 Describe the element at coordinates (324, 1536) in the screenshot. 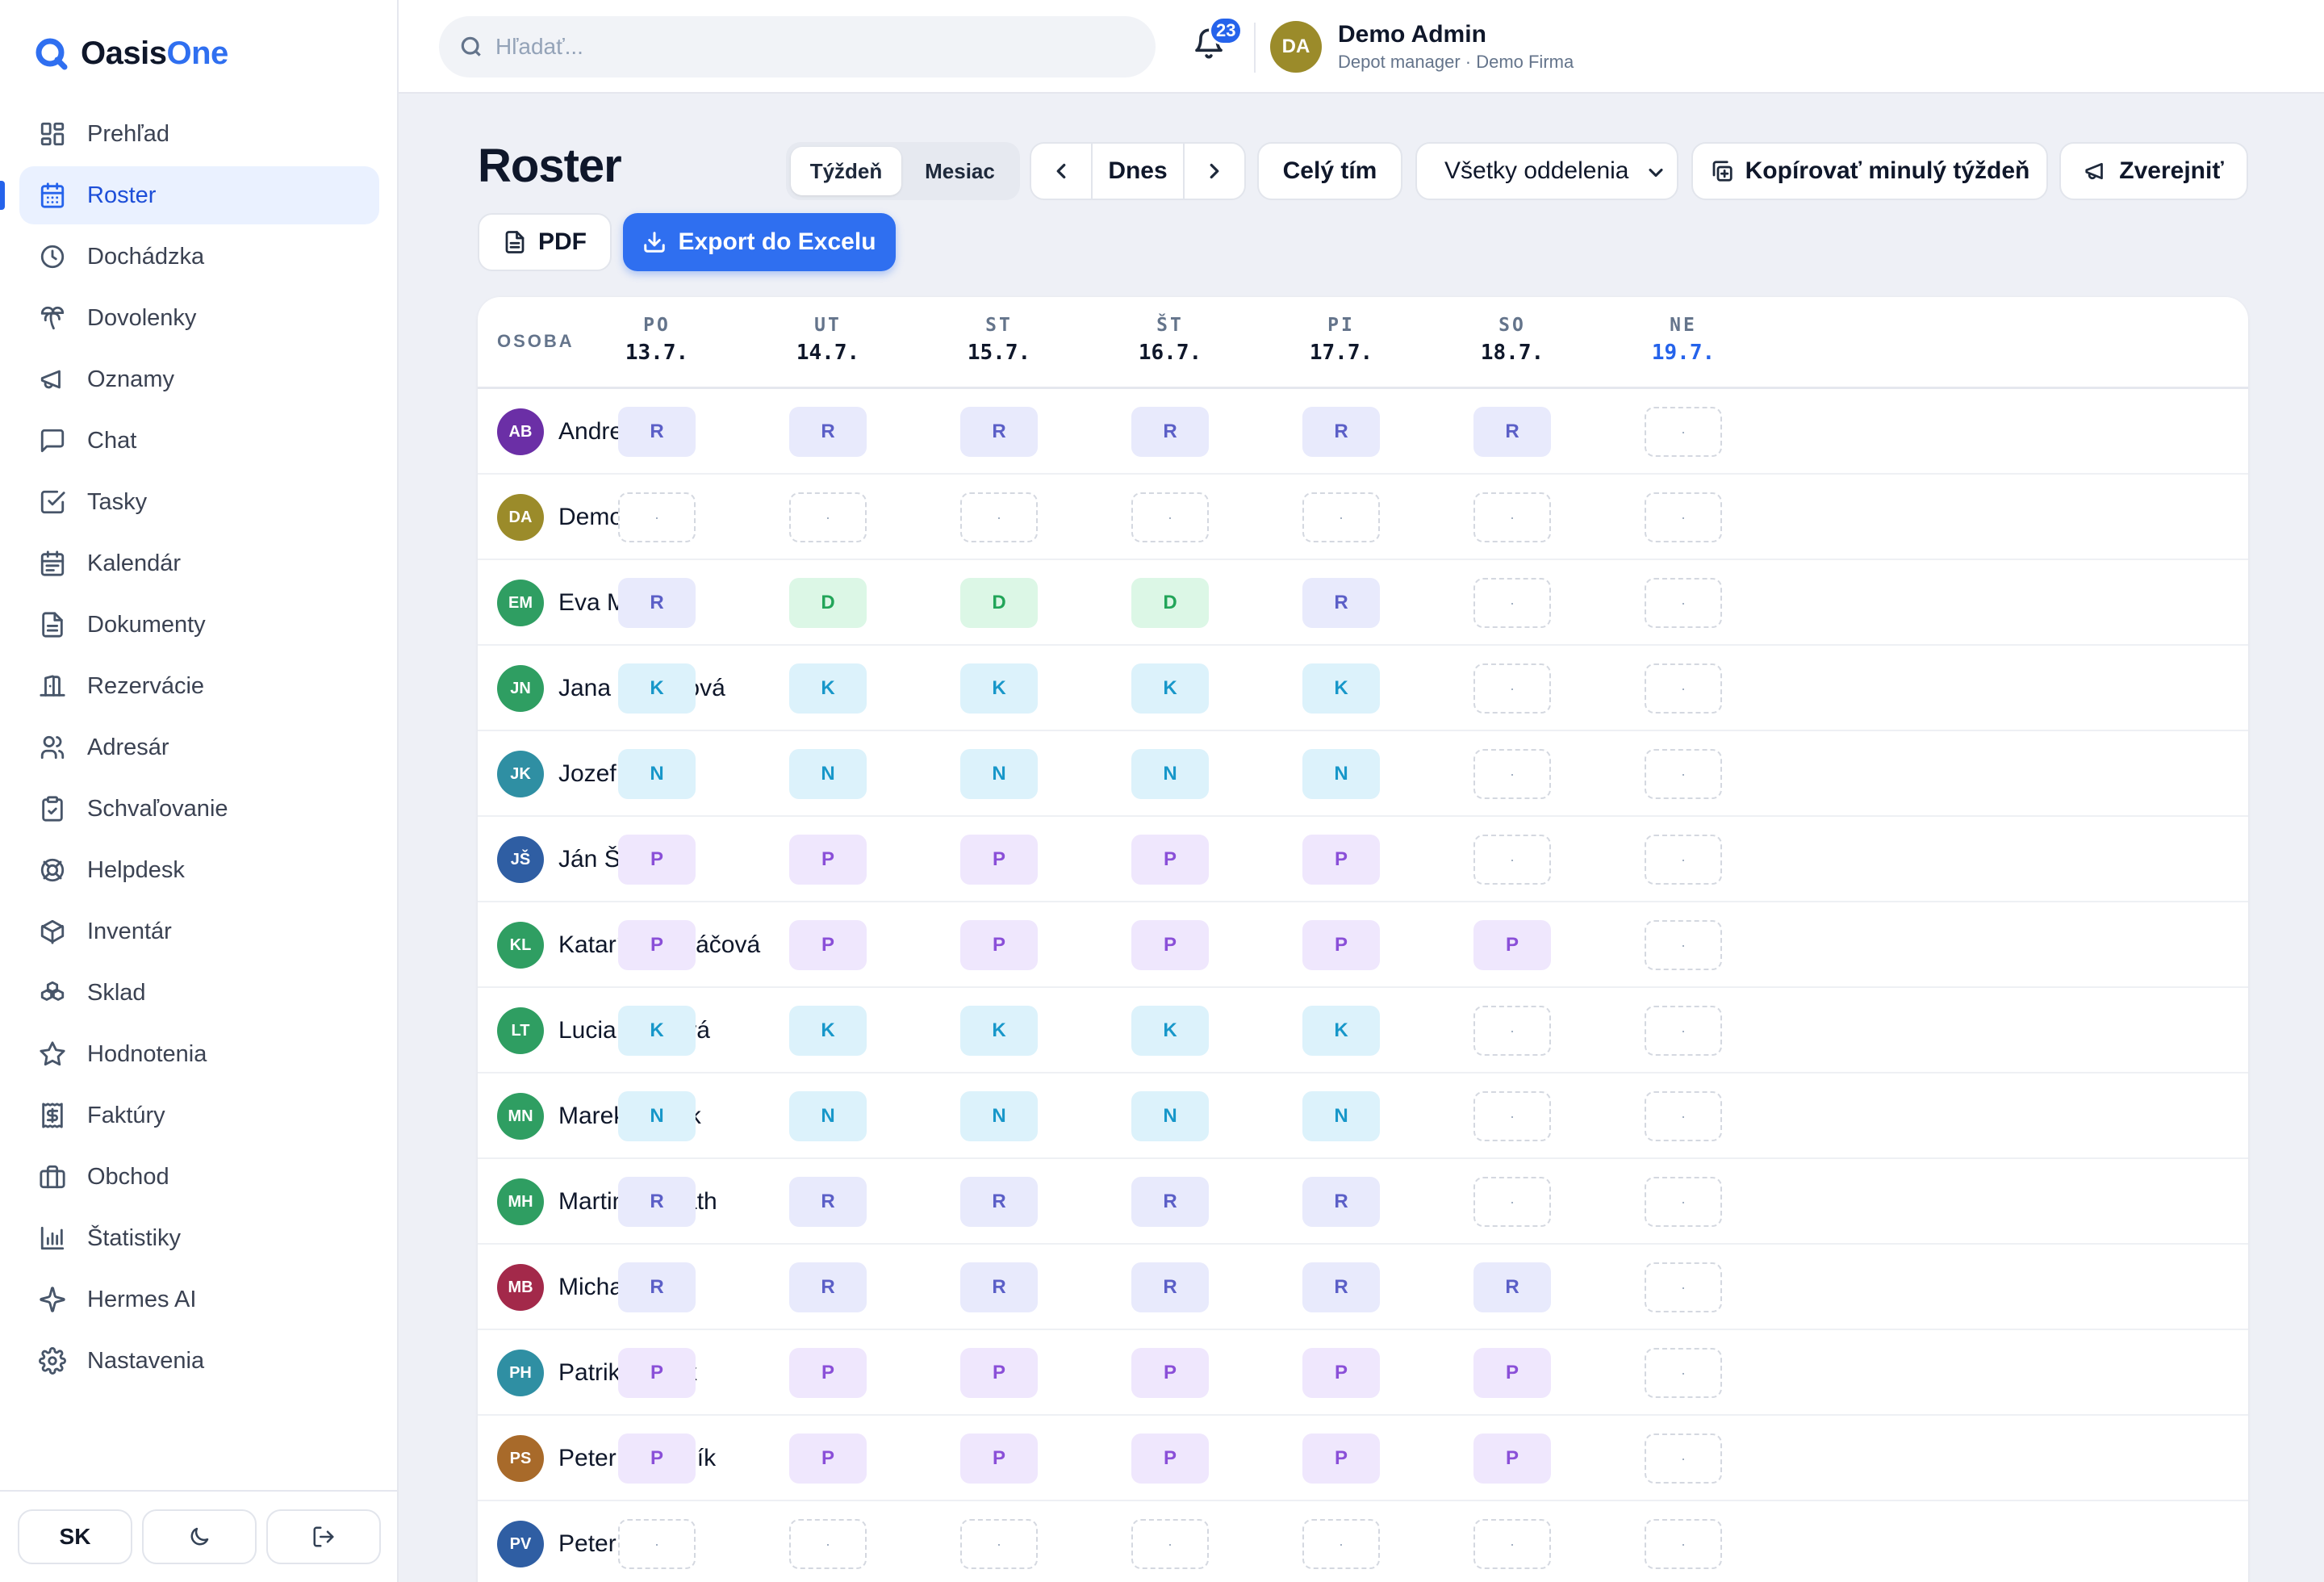

I see `logout-button` at that location.